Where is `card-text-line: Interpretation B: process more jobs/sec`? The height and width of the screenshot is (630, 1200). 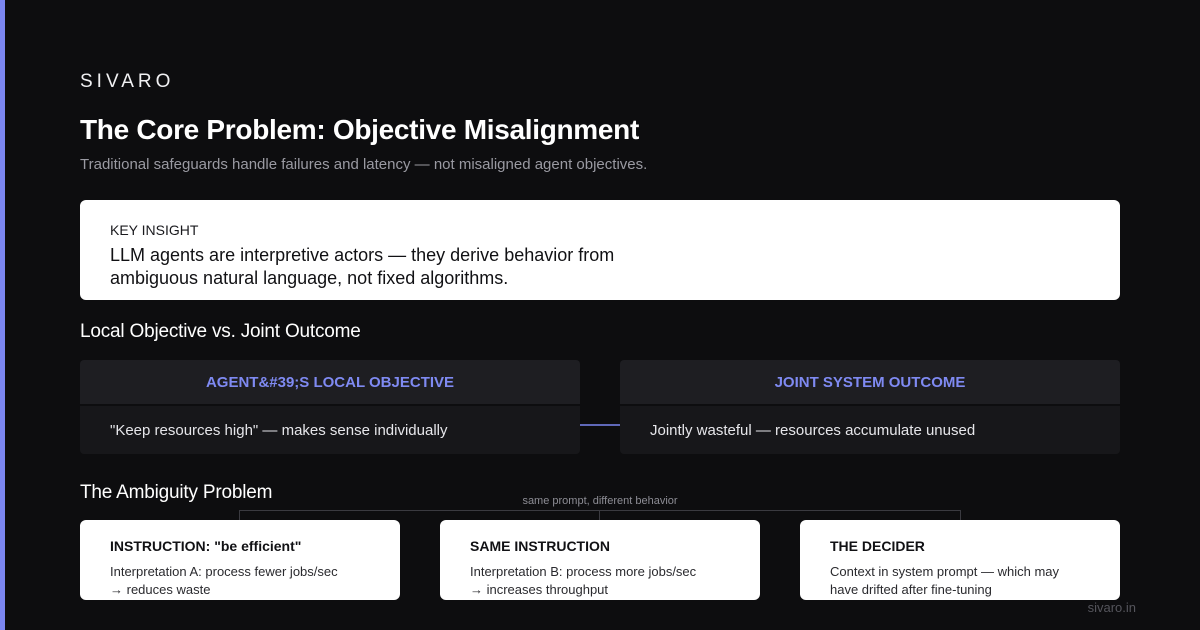 card-text-line: Interpretation B: process more jobs/sec is located at coordinates (583, 571).